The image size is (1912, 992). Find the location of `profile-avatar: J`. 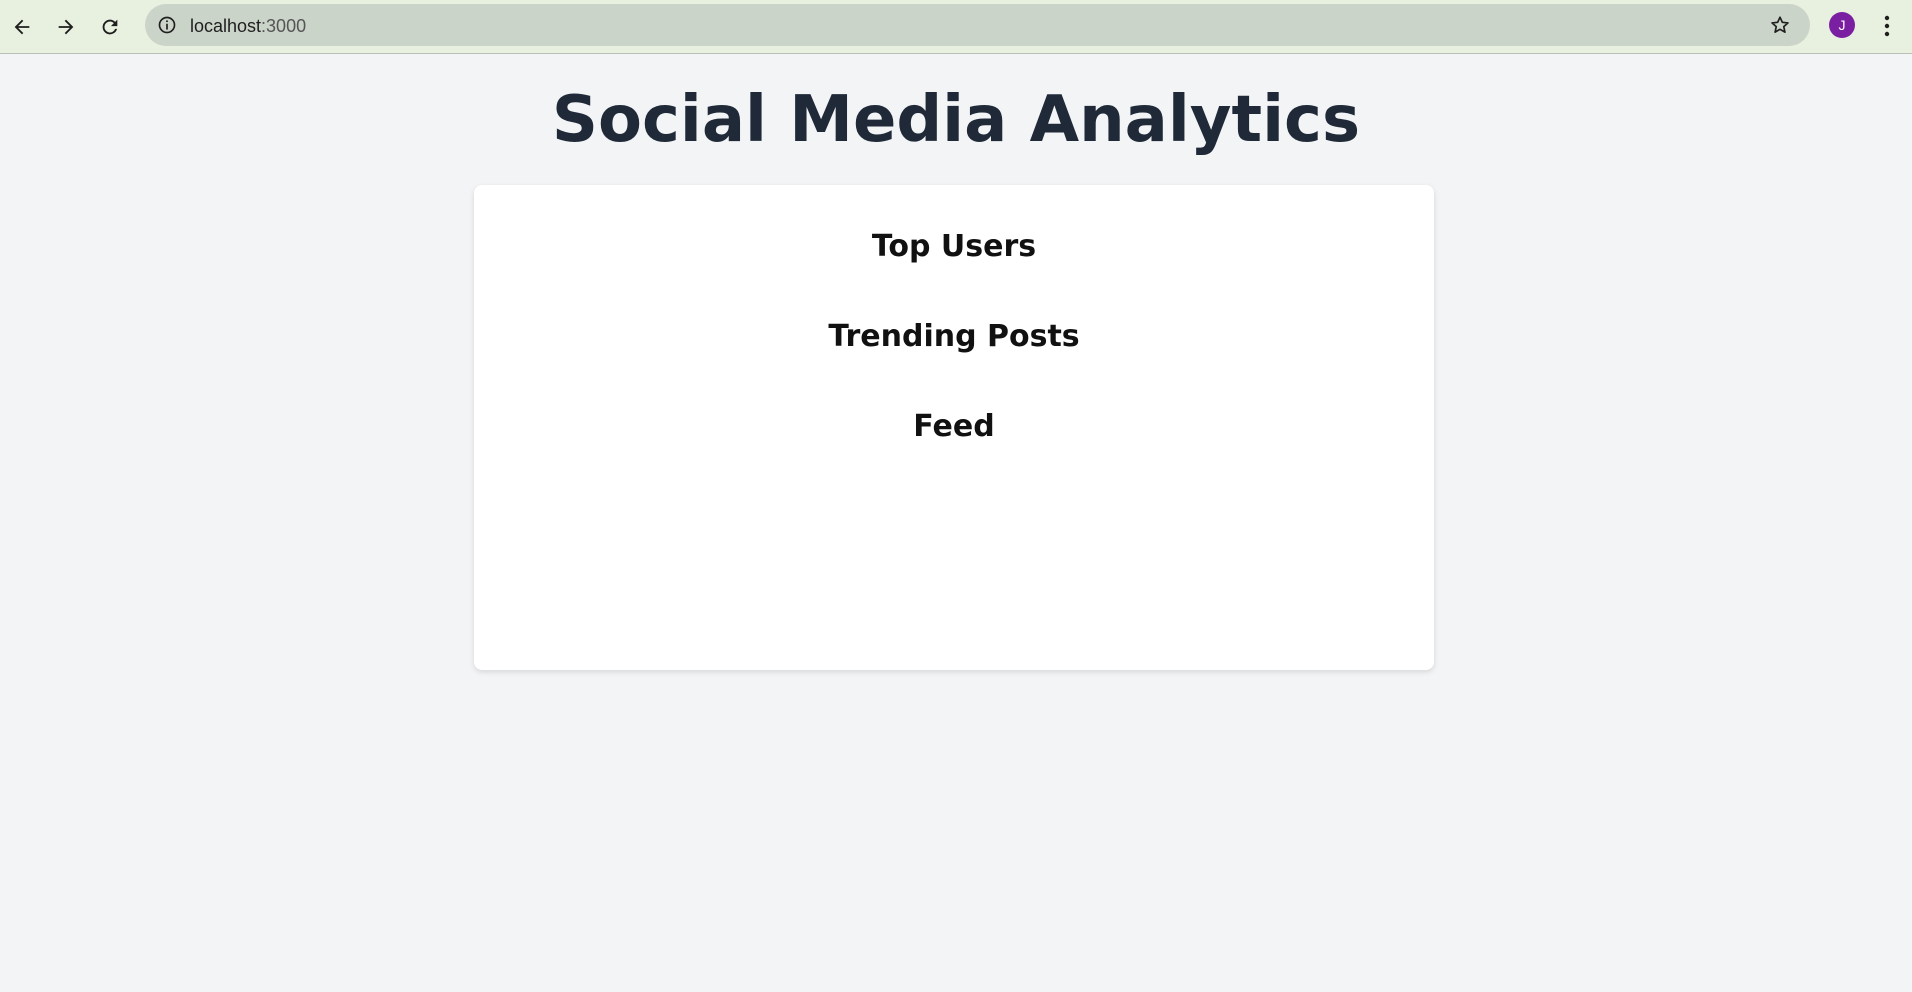

profile-avatar: J is located at coordinates (1842, 25).